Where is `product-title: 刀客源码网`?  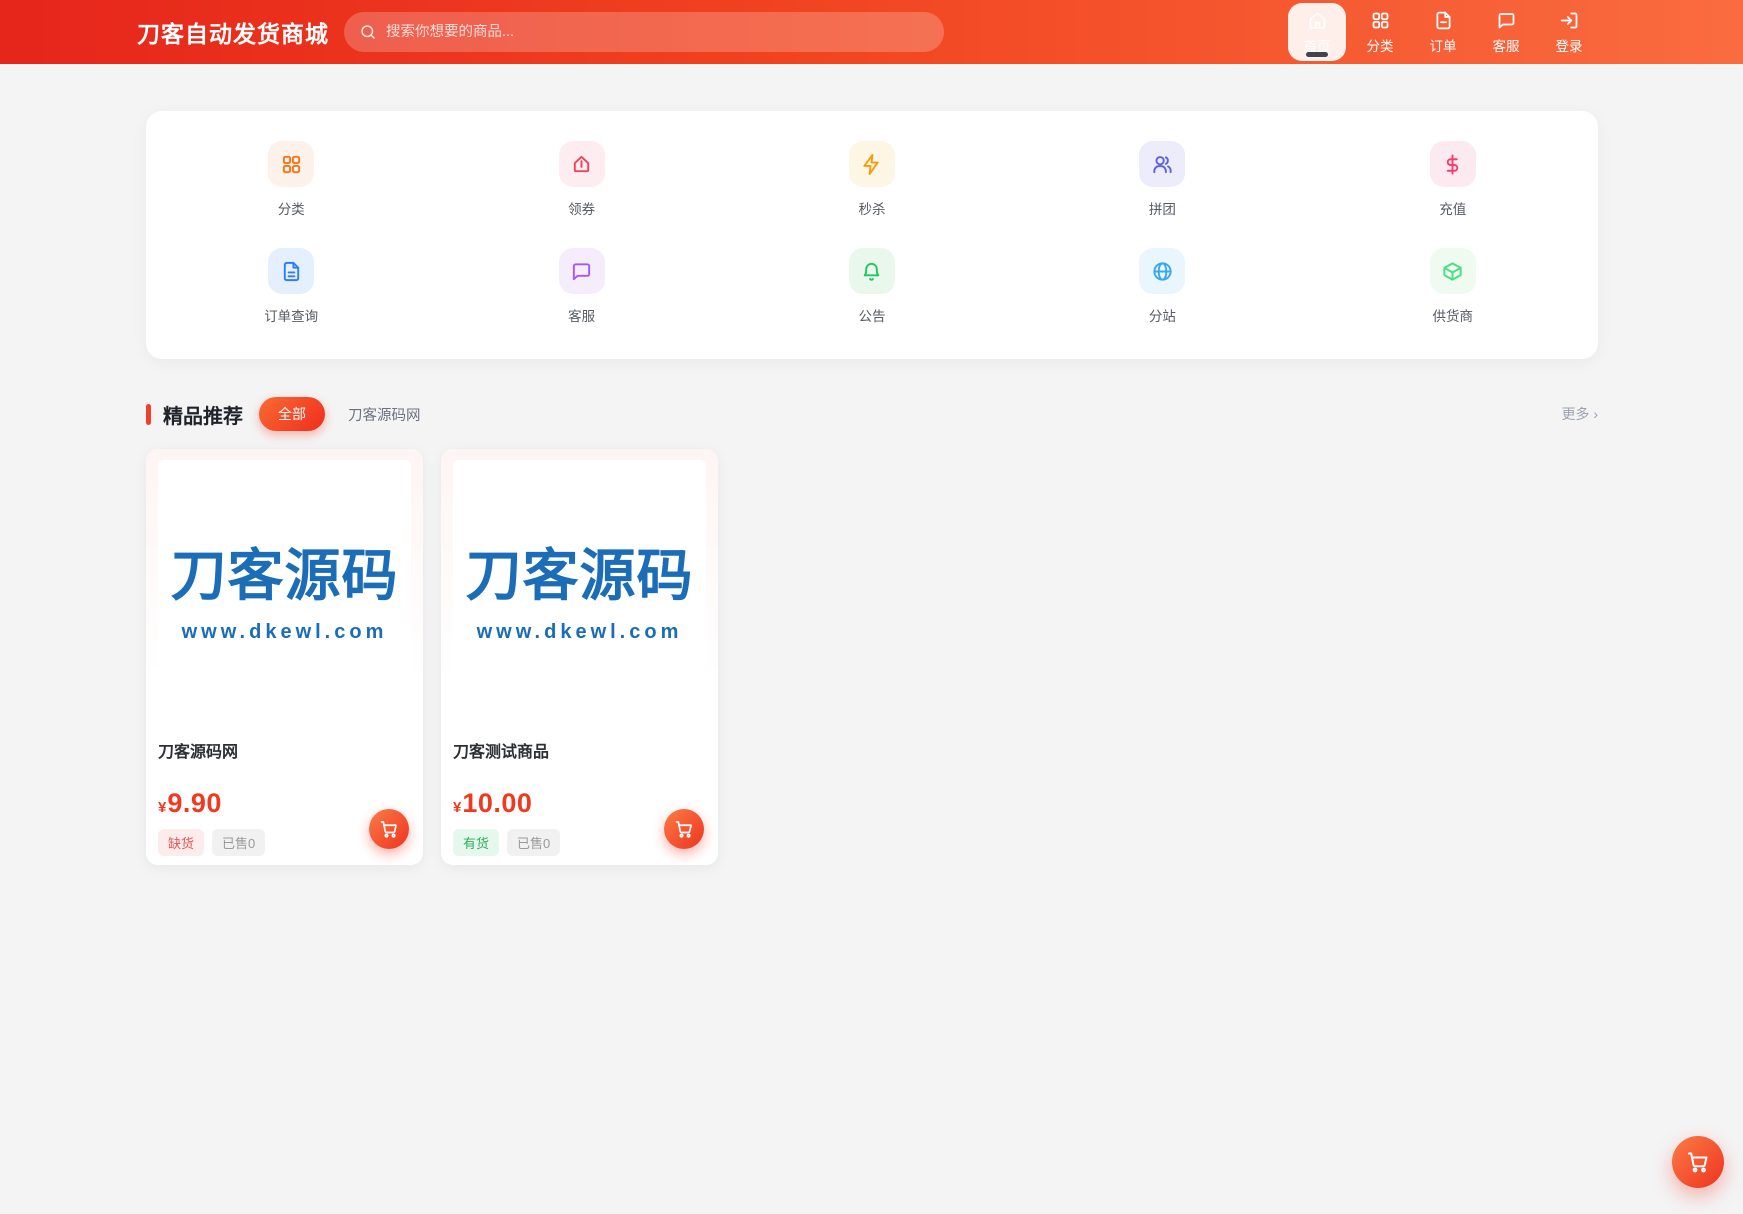
product-title: 刀客源码网 is located at coordinates (198, 752).